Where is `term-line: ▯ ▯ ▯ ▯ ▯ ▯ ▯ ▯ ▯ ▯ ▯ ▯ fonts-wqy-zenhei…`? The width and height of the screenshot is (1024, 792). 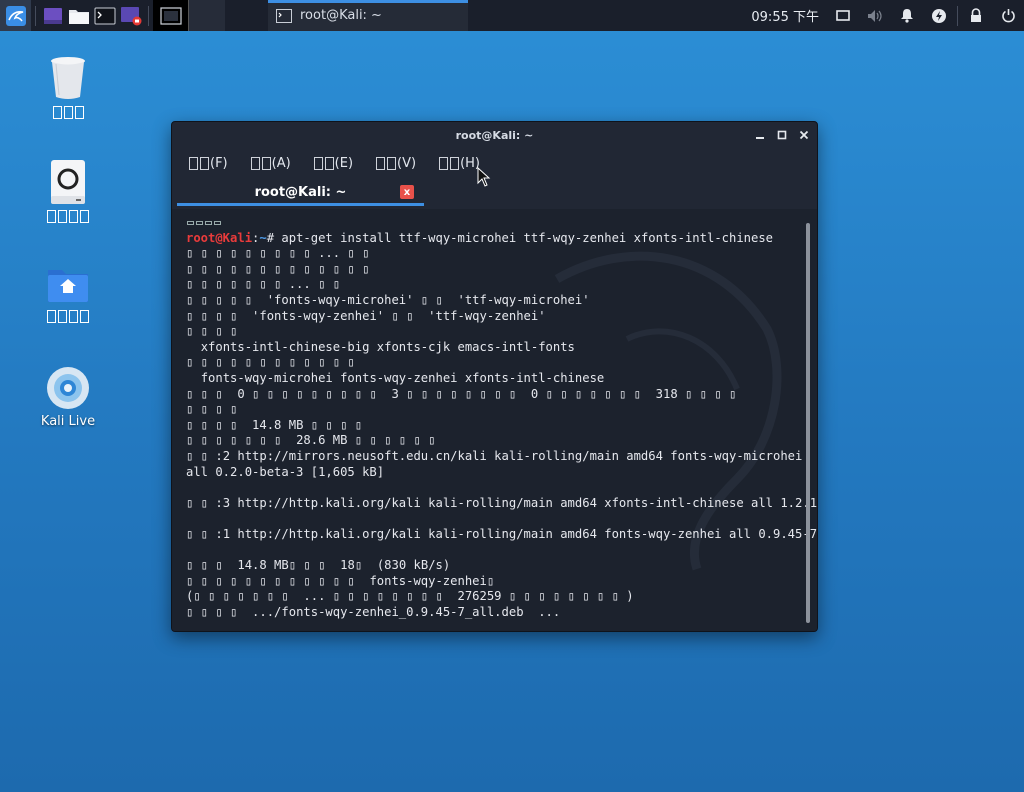
term-line: ▯ ▯ ▯ ▯ ▯ ▯ ▯ ▯ ▯ ▯ ▯ ▯ fonts-wqy-zenhei… is located at coordinates (340, 580).